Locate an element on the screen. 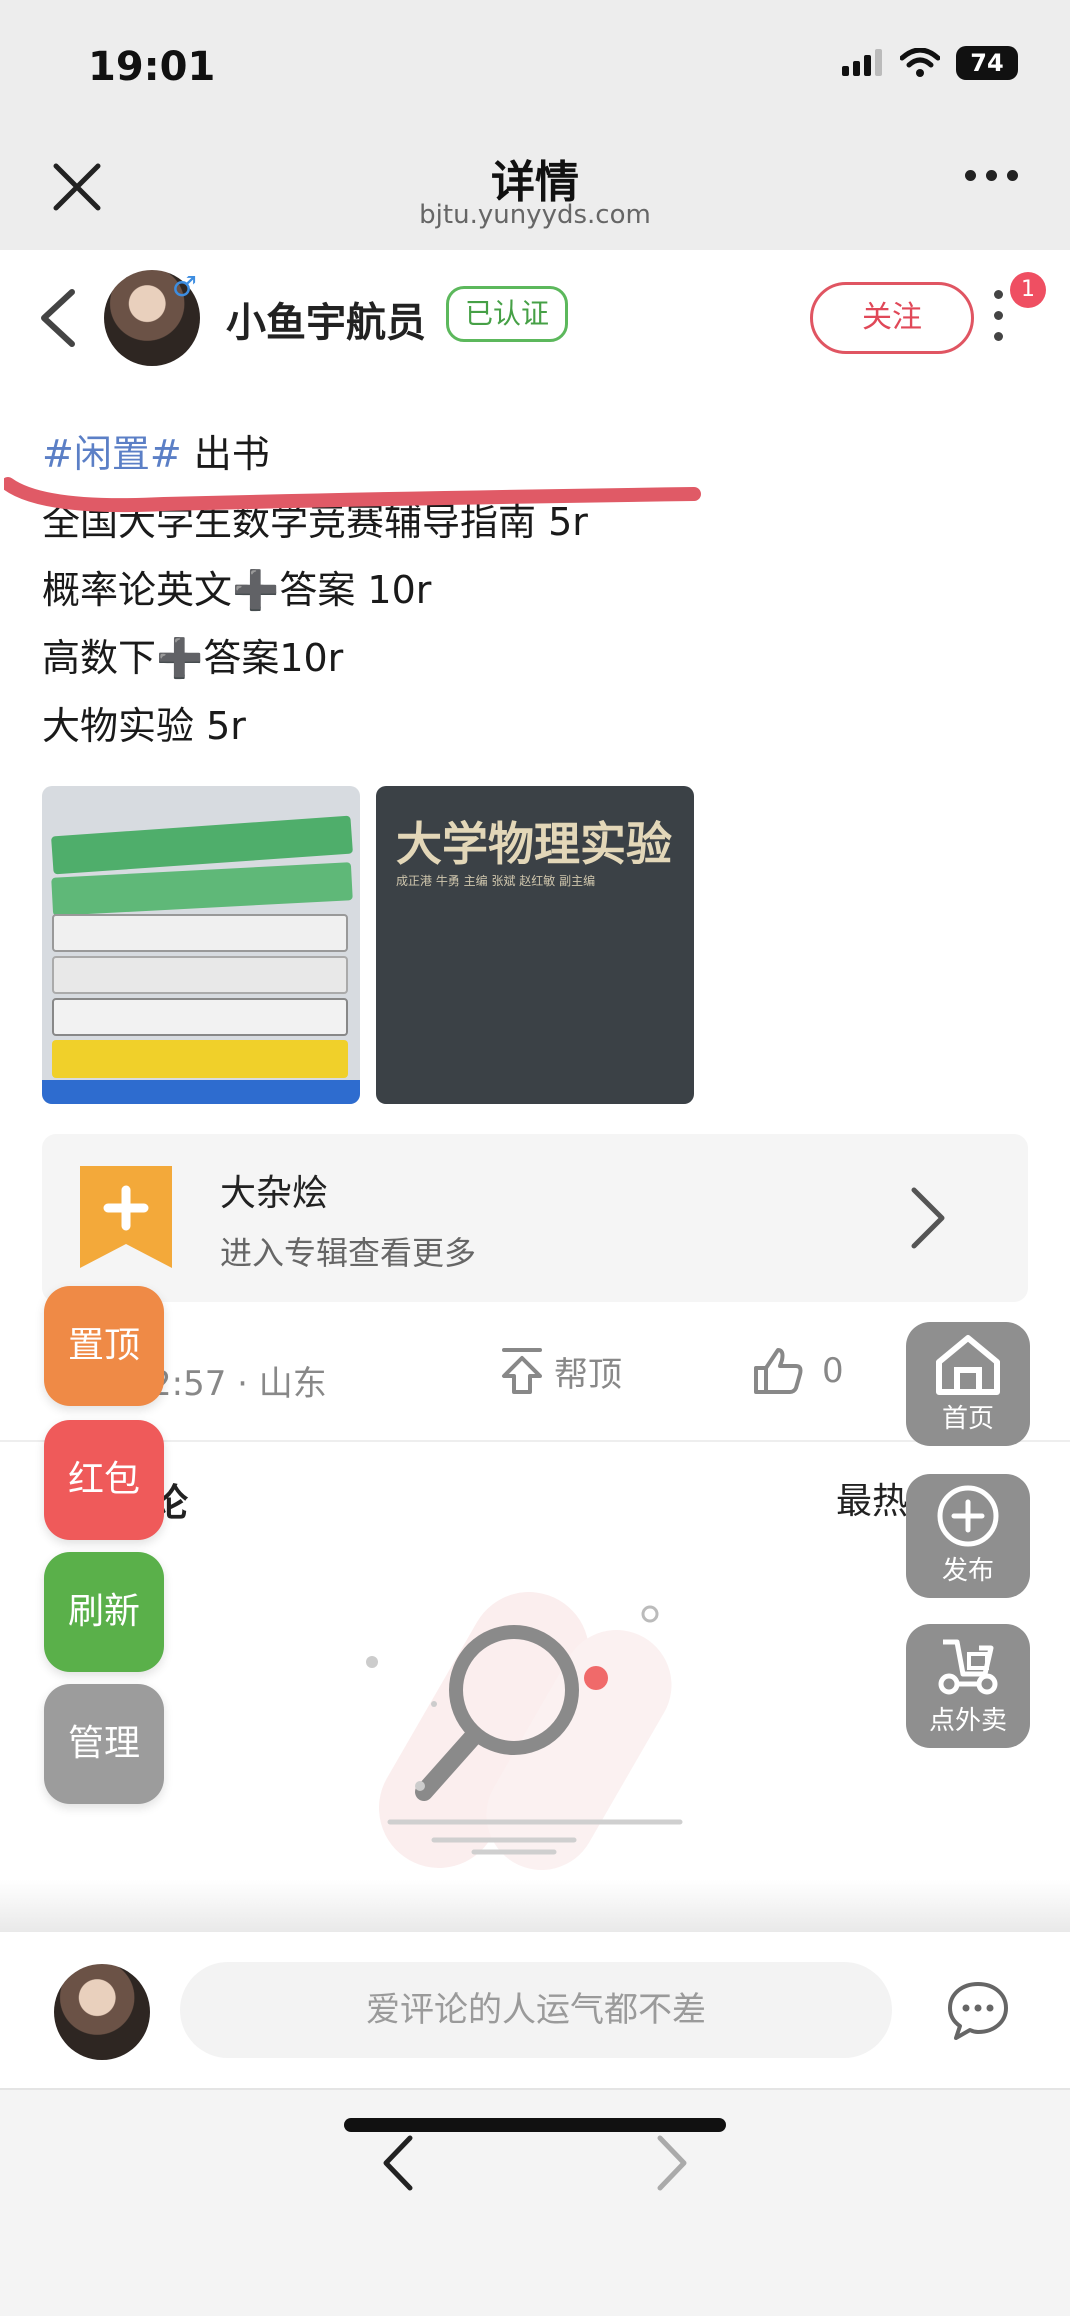 The height and width of the screenshot is (2316, 1070). order-takeout-label: 点外卖 is located at coordinates (967, 1721).